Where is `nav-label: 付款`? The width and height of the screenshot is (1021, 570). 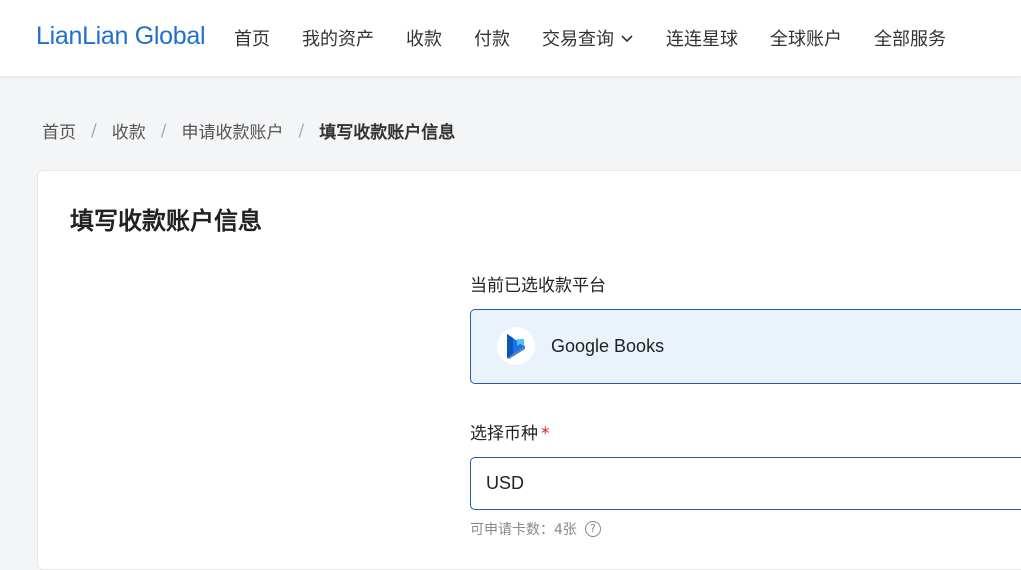
nav-label: 付款 is located at coordinates (492, 39).